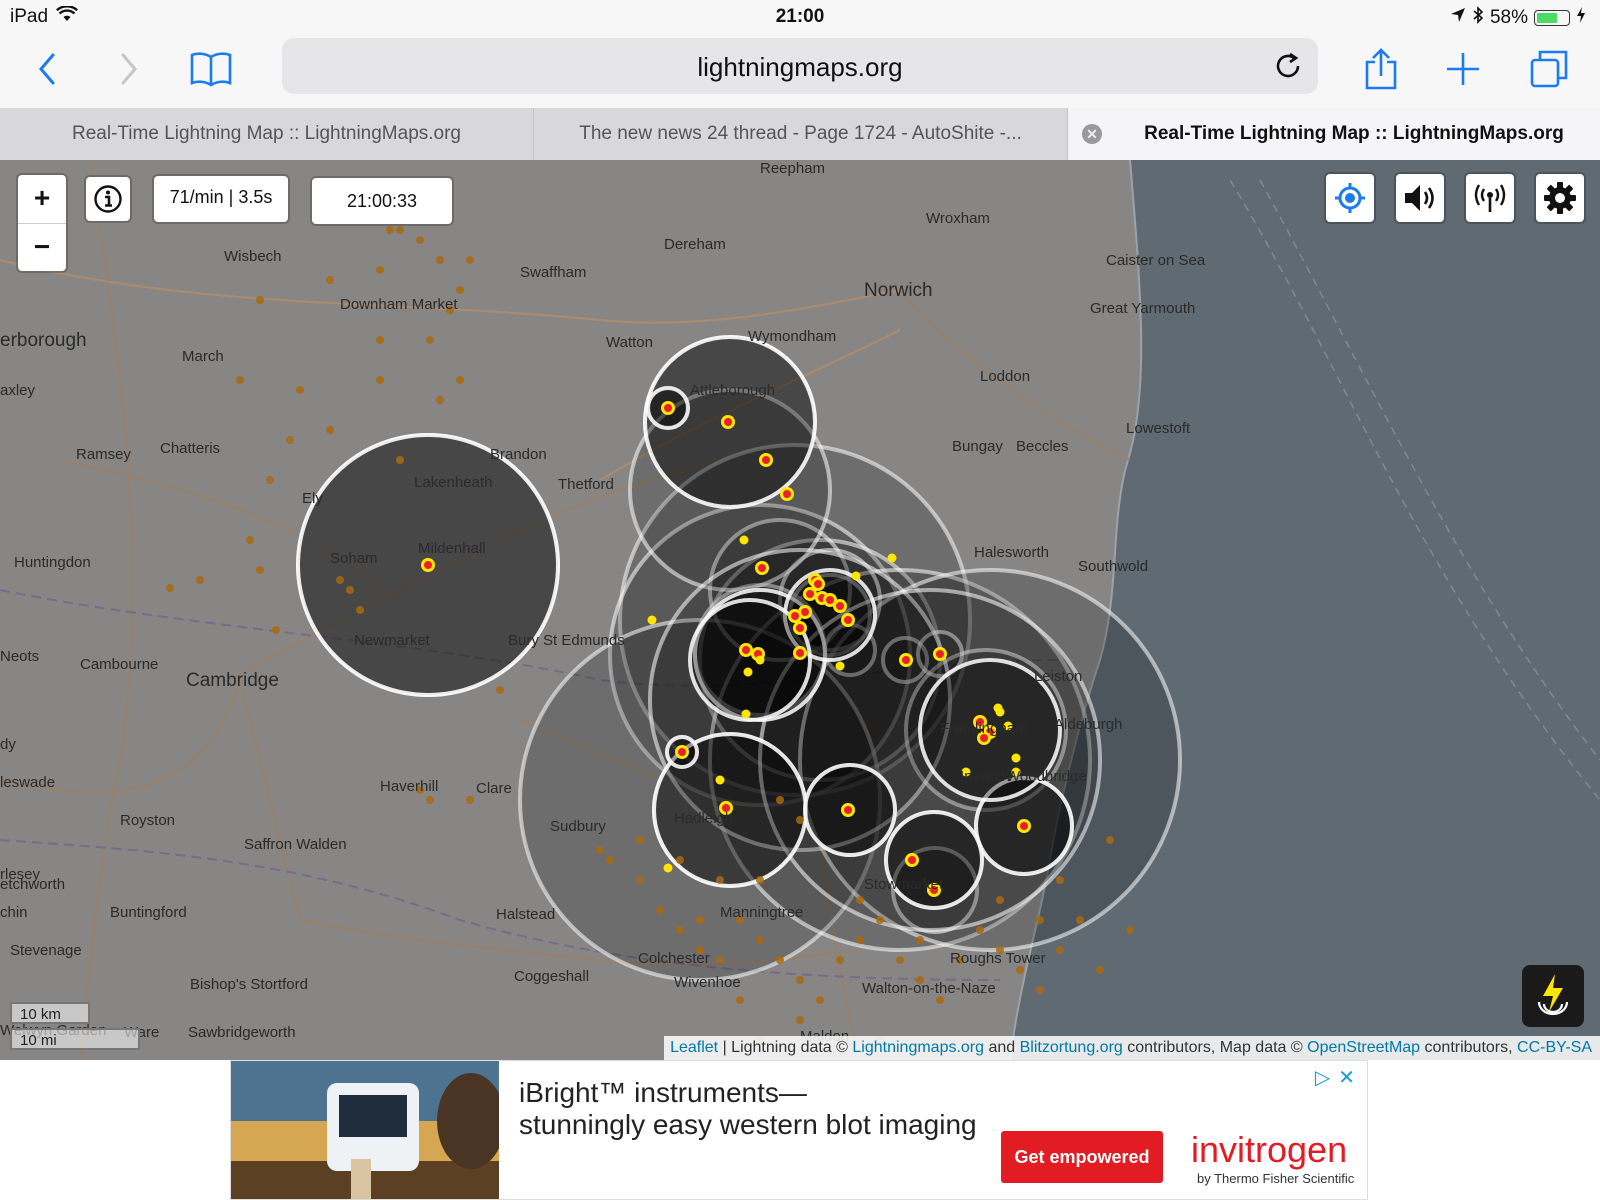  Describe the element at coordinates (42, 199) in the screenshot. I see `zoom-in-button: +` at that location.